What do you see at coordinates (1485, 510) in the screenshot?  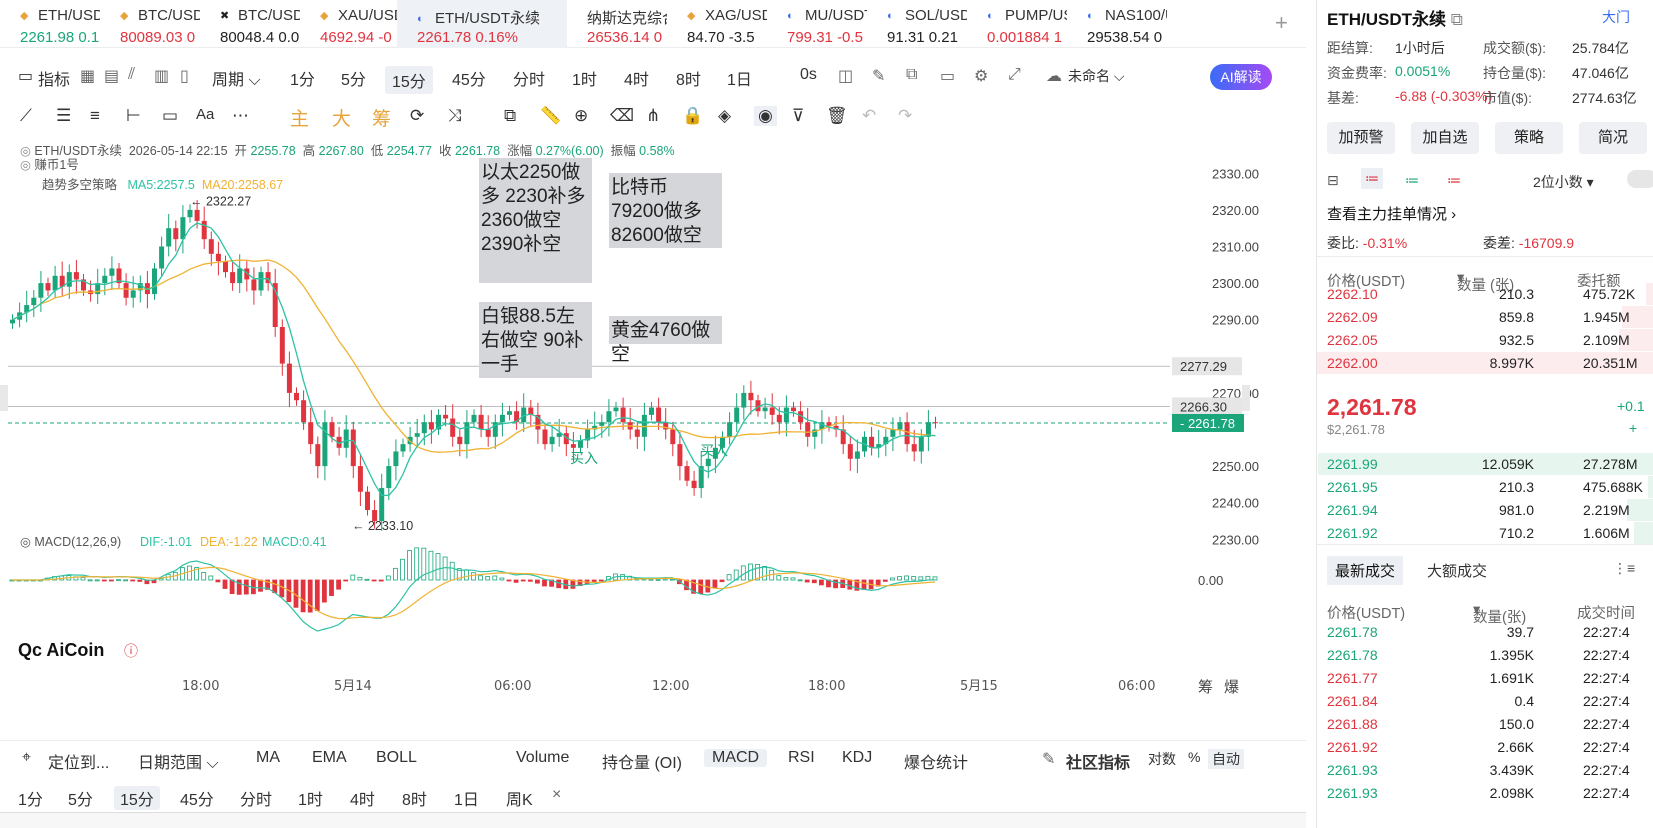 I see `bid-row: 2261.94 981.0 2.219M` at bounding box center [1485, 510].